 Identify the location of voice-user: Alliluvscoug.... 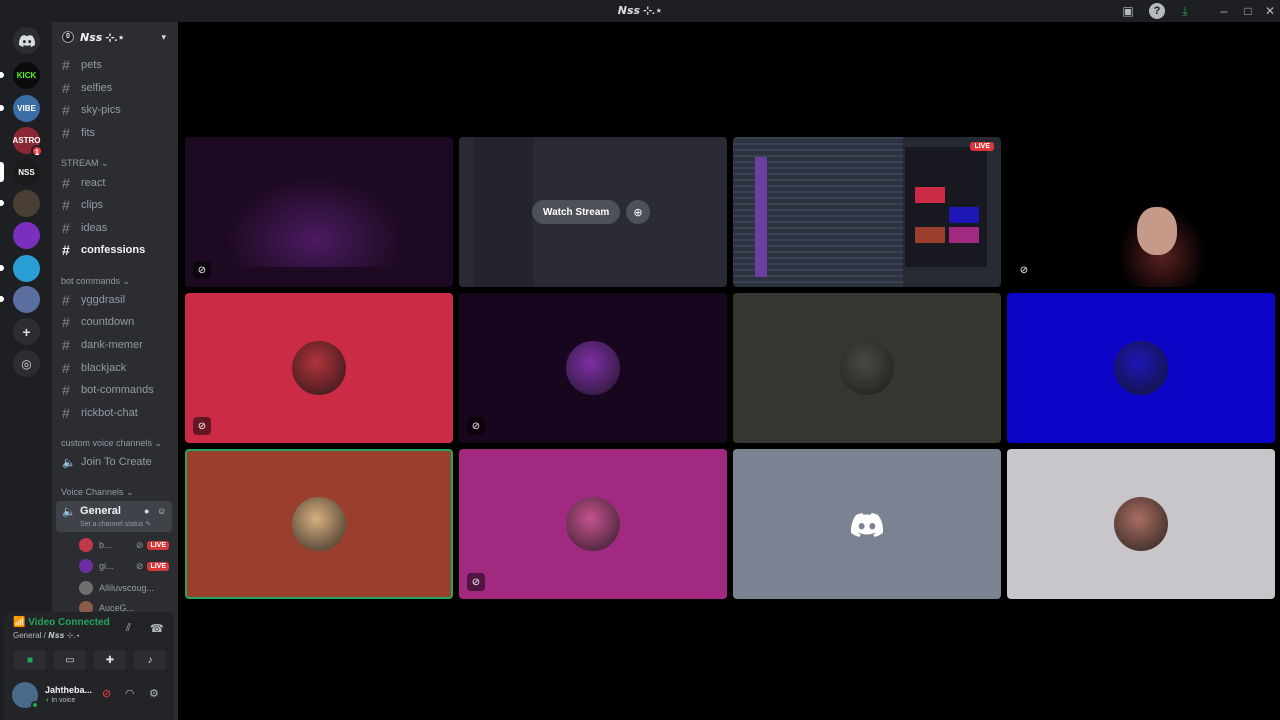
(124, 588).